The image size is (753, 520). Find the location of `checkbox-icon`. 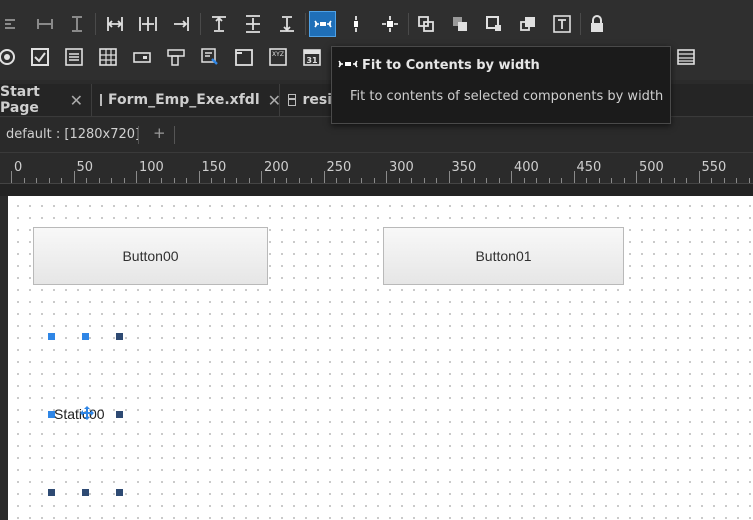

checkbox-icon is located at coordinates (40, 57).